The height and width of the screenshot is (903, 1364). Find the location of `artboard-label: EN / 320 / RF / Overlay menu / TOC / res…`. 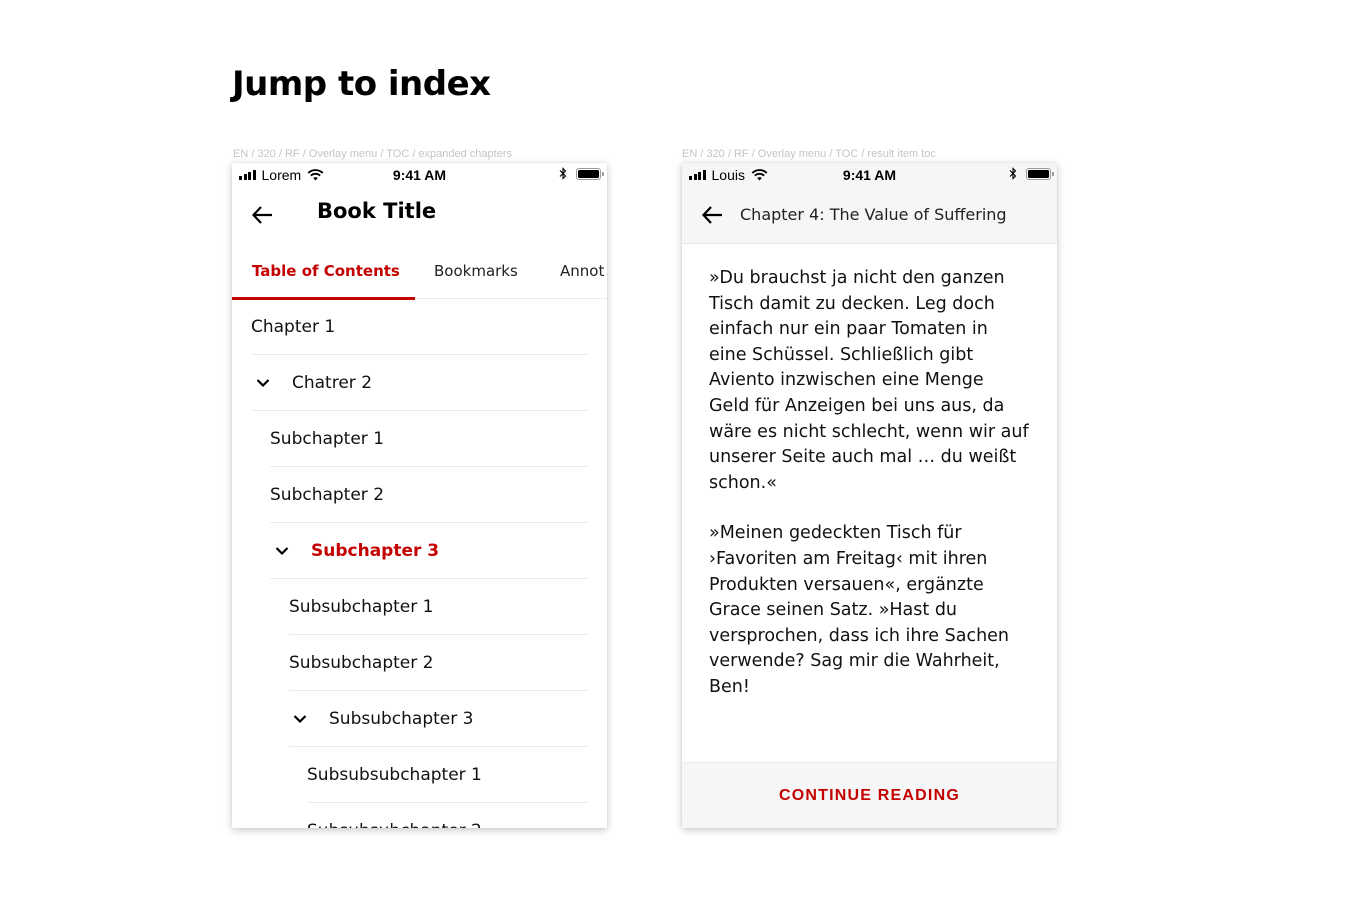

artboard-label: EN / 320 / RF / Overlay menu / TOC / res… is located at coordinates (809, 154).